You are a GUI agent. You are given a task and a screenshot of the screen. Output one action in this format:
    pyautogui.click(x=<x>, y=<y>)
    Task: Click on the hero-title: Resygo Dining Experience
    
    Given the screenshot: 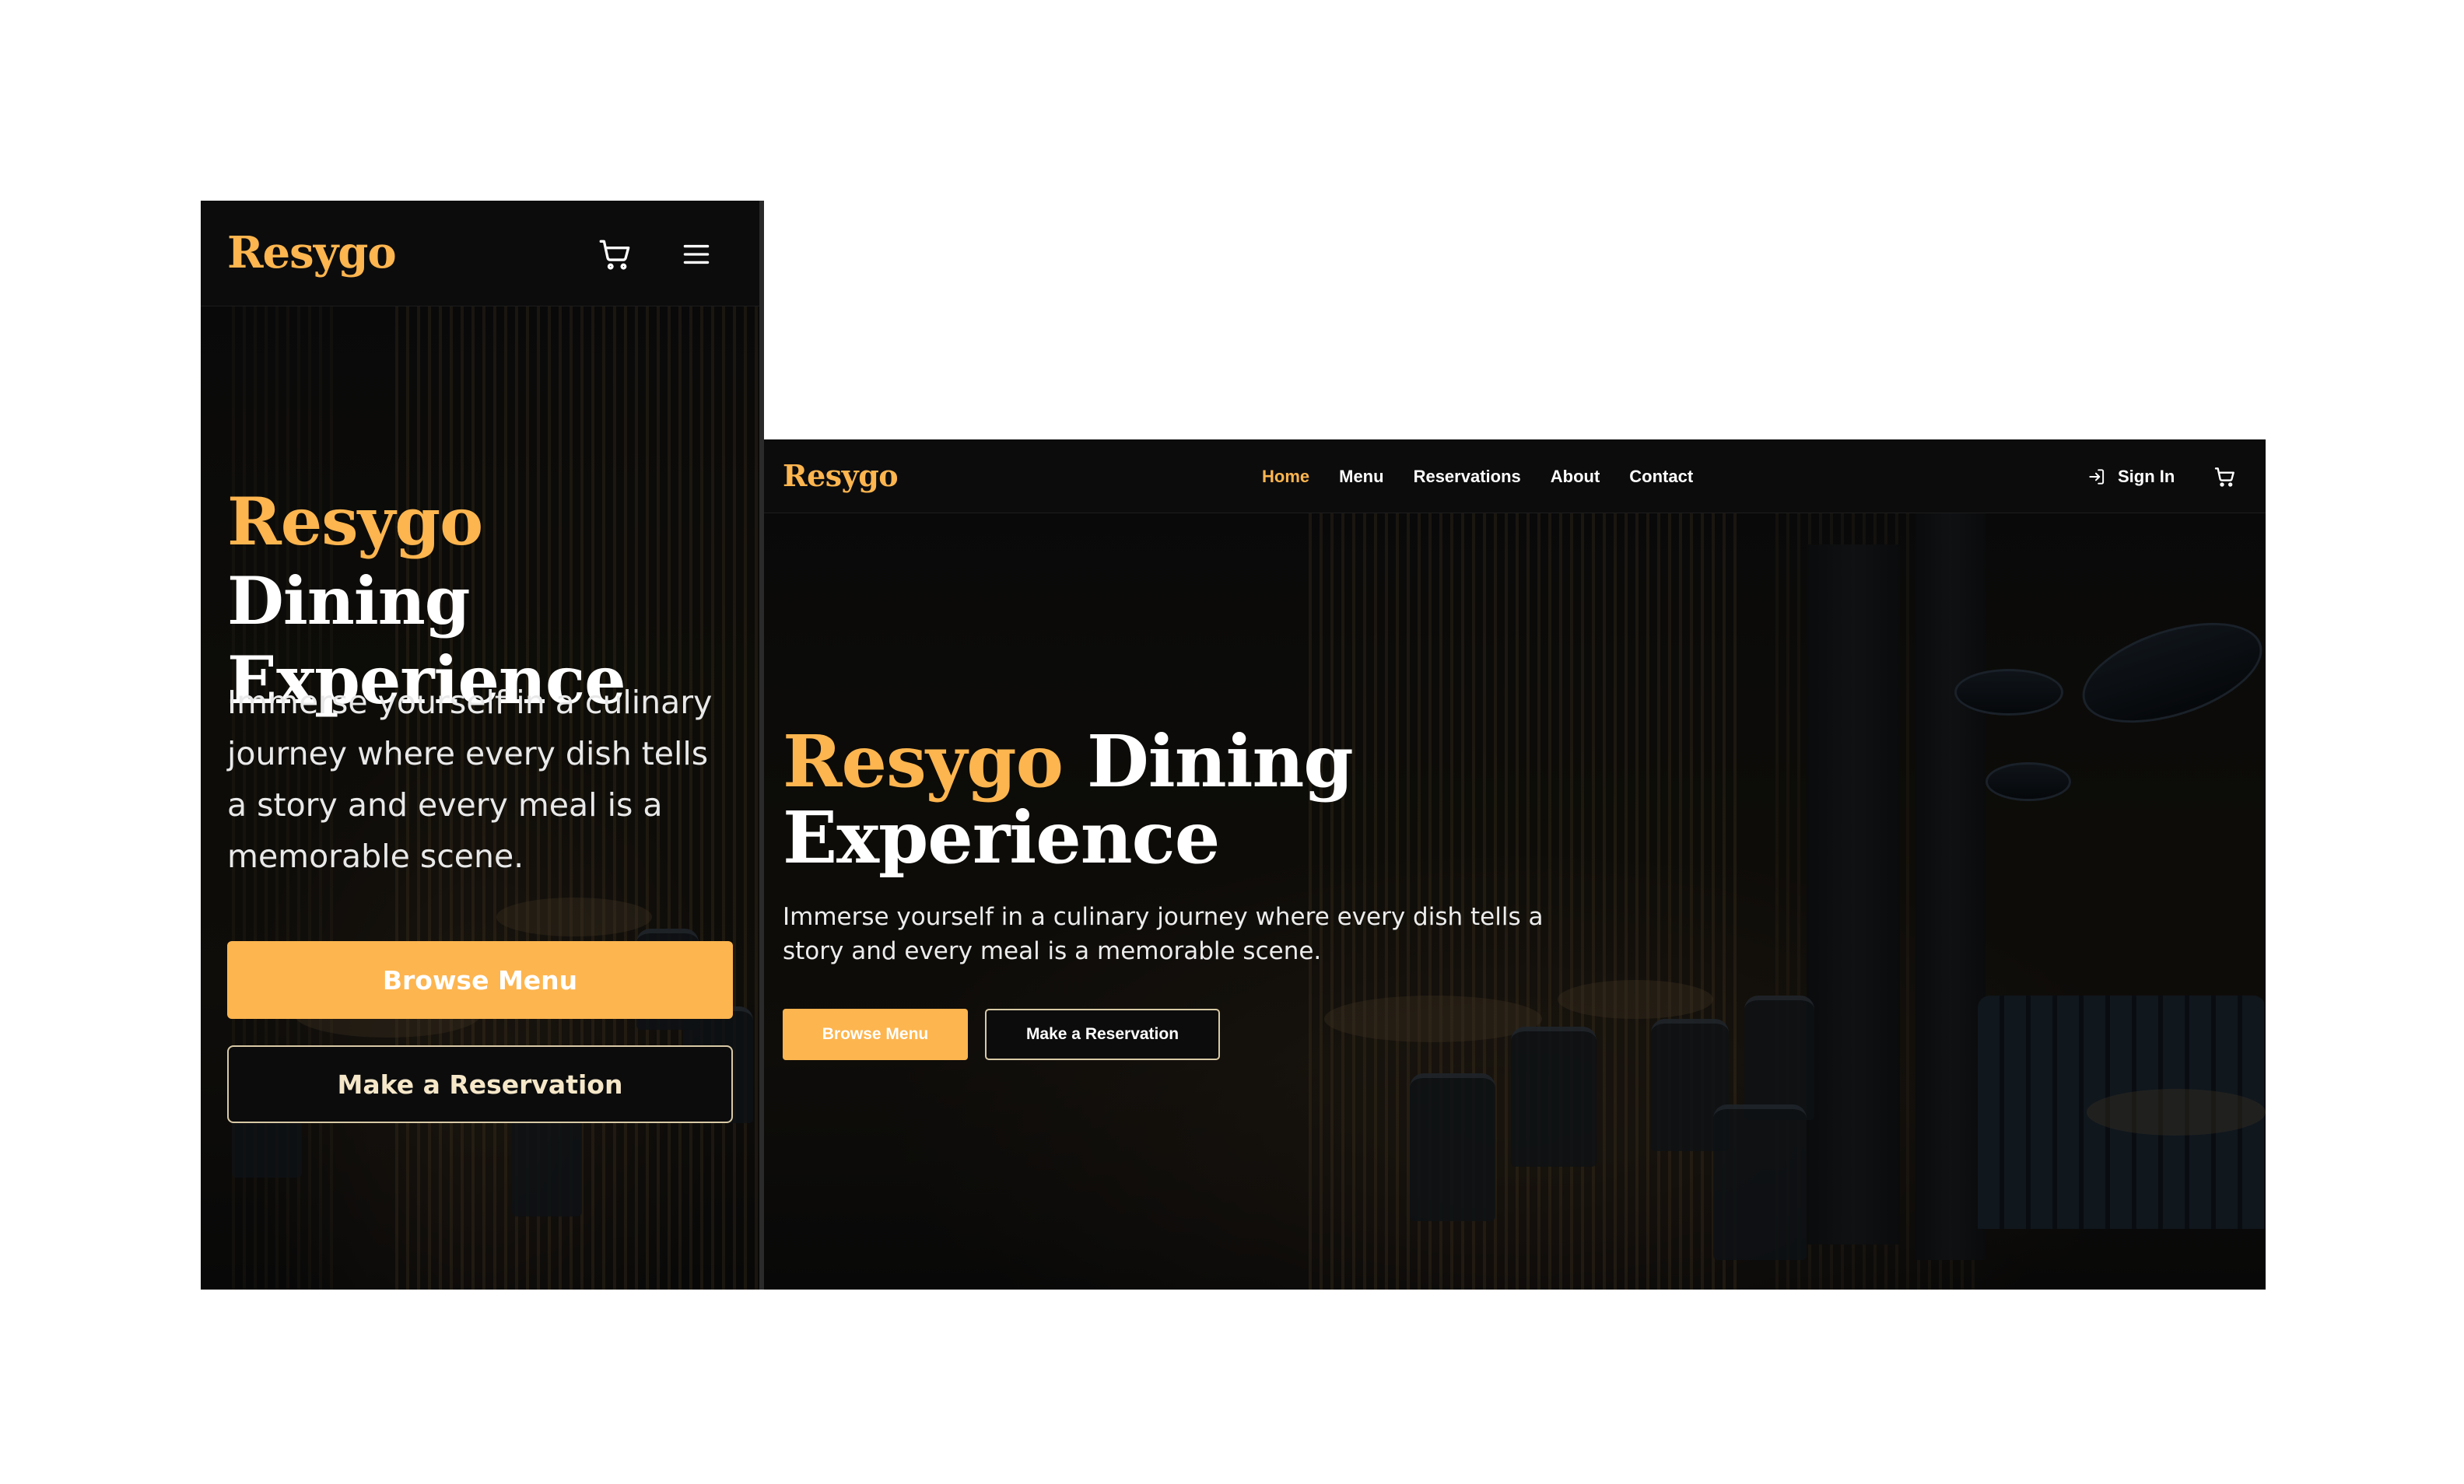 What is the action you would take?
    pyautogui.click(x=1172, y=800)
    